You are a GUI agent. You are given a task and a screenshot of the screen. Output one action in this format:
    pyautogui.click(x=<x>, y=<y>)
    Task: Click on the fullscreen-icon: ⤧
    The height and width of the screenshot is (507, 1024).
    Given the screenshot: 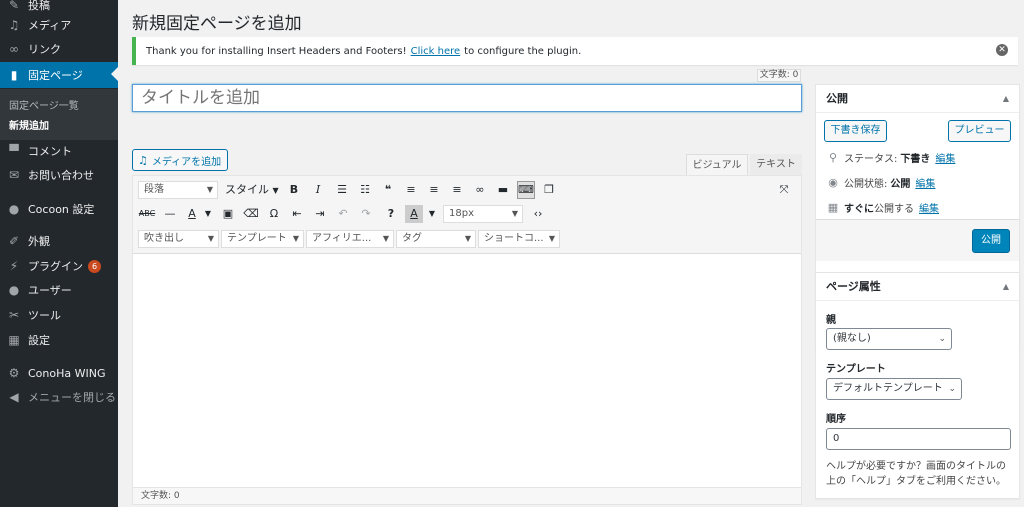 What is the action you would take?
    pyautogui.click(x=784, y=190)
    